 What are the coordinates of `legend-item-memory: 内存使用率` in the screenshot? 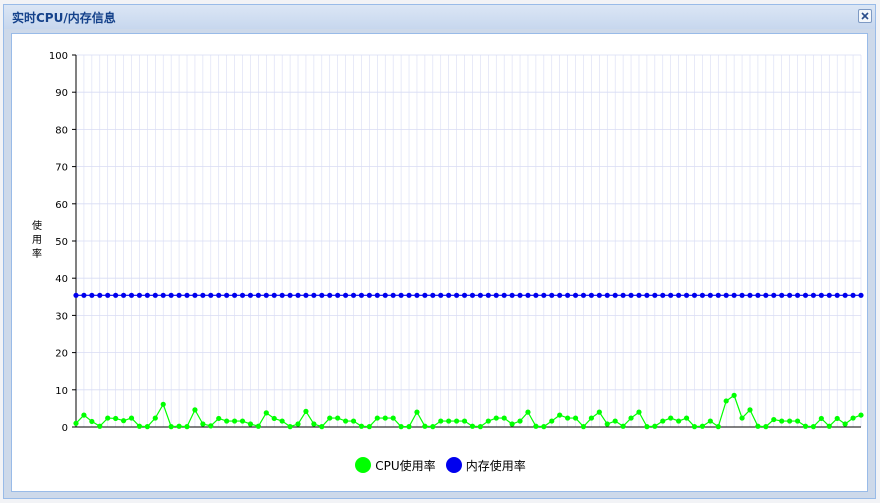 It's located at (485, 465).